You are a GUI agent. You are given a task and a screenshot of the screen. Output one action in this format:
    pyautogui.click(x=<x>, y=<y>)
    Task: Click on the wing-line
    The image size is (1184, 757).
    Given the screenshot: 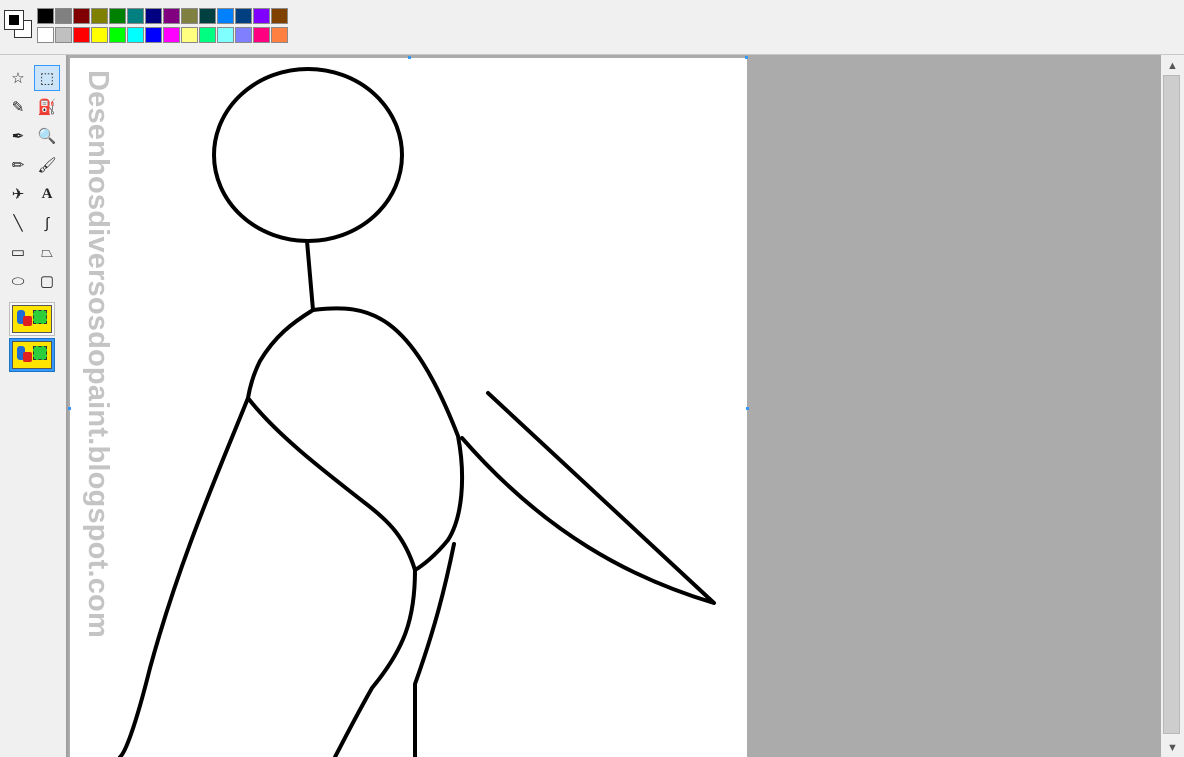 What is the action you would take?
    pyautogui.click(x=588, y=498)
    